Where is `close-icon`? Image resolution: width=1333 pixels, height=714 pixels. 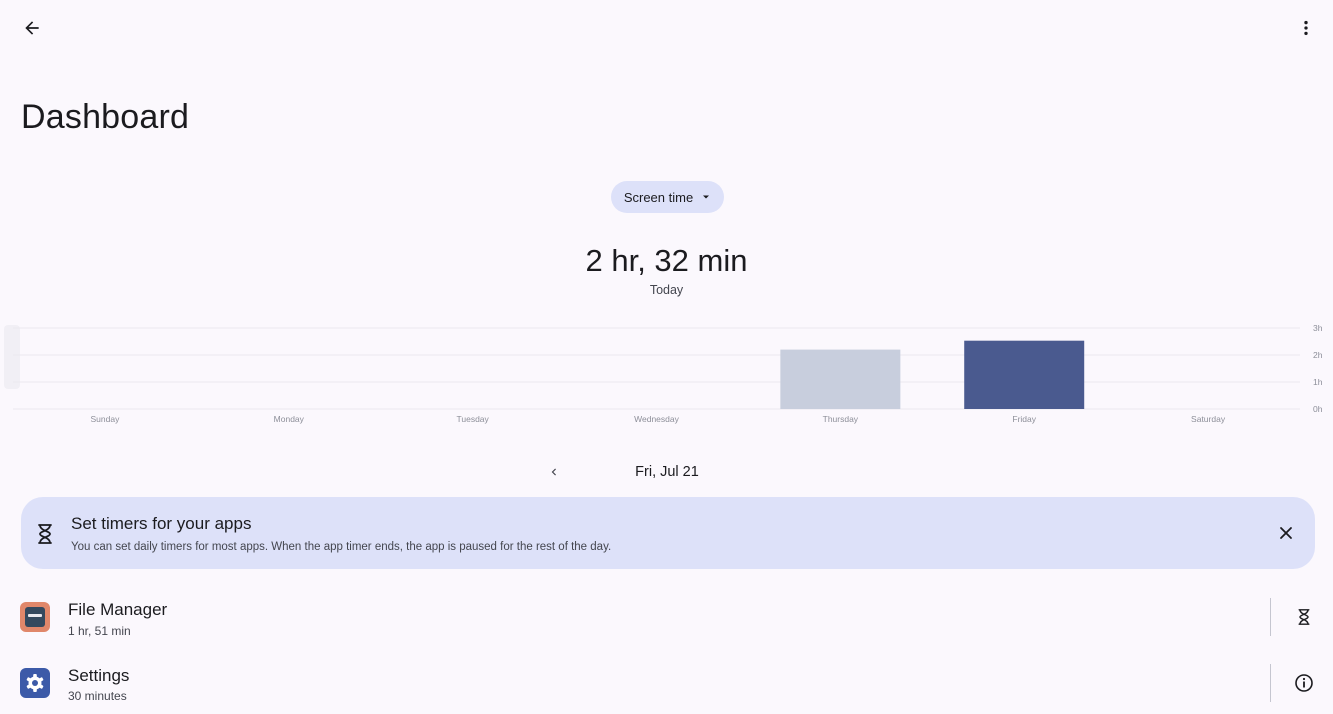
close-icon is located at coordinates (1286, 533).